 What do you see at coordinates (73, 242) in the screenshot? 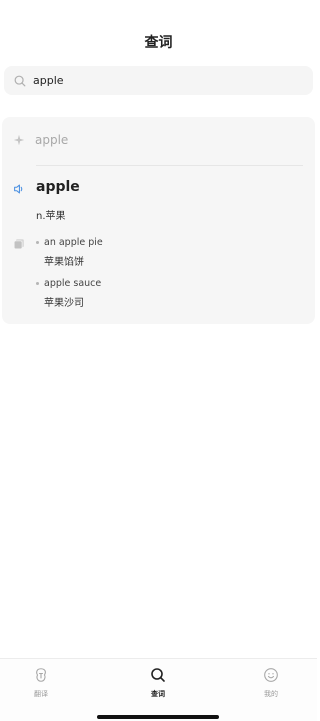
I see `phrase-english: an apple pie` at bounding box center [73, 242].